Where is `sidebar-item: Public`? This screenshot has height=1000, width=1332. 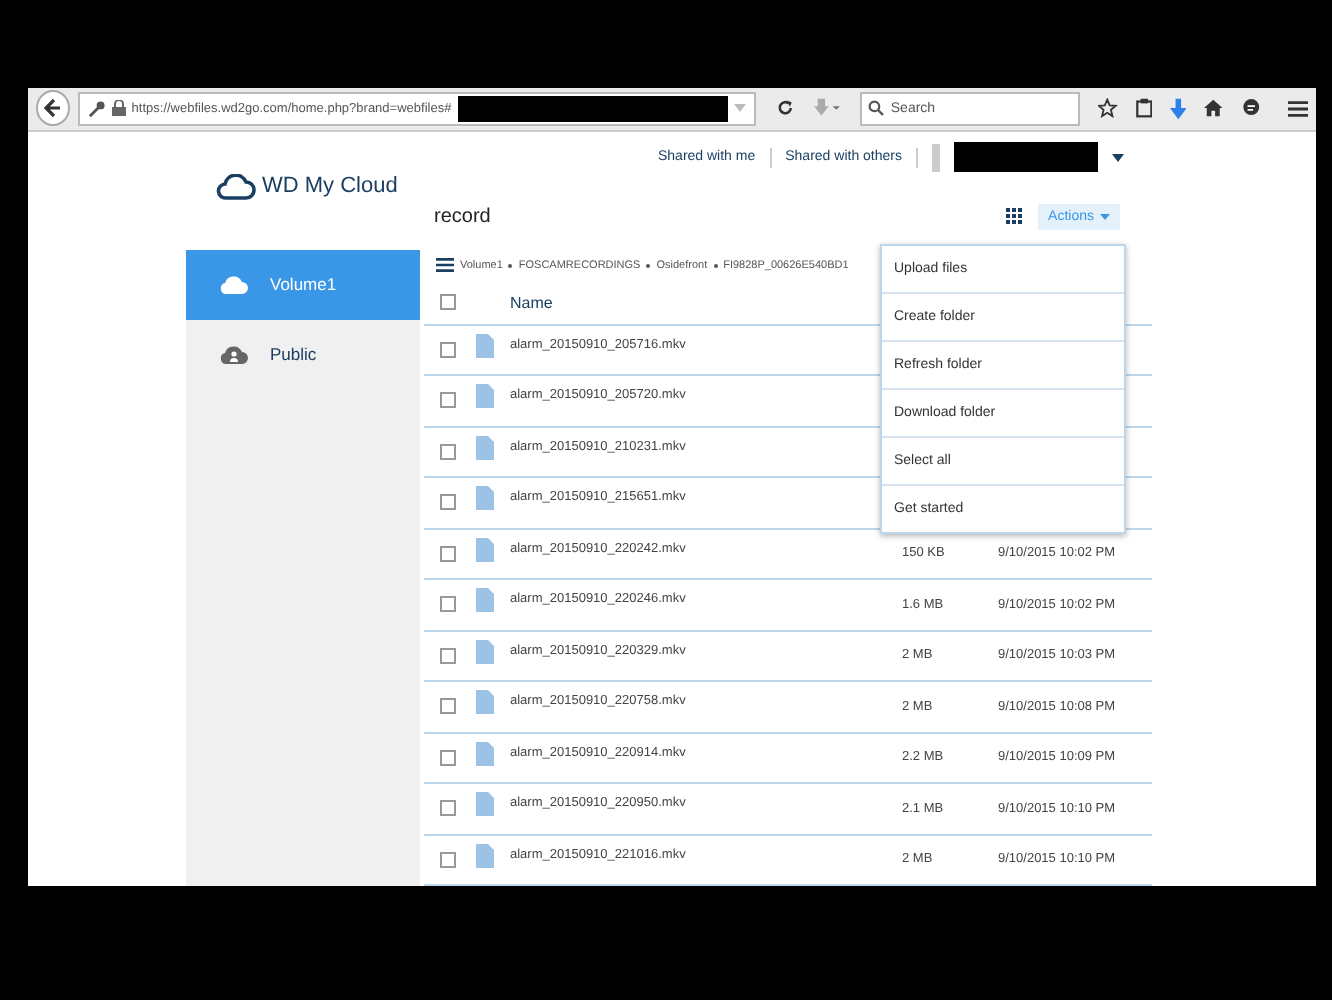
sidebar-item: Public is located at coordinates (303, 354).